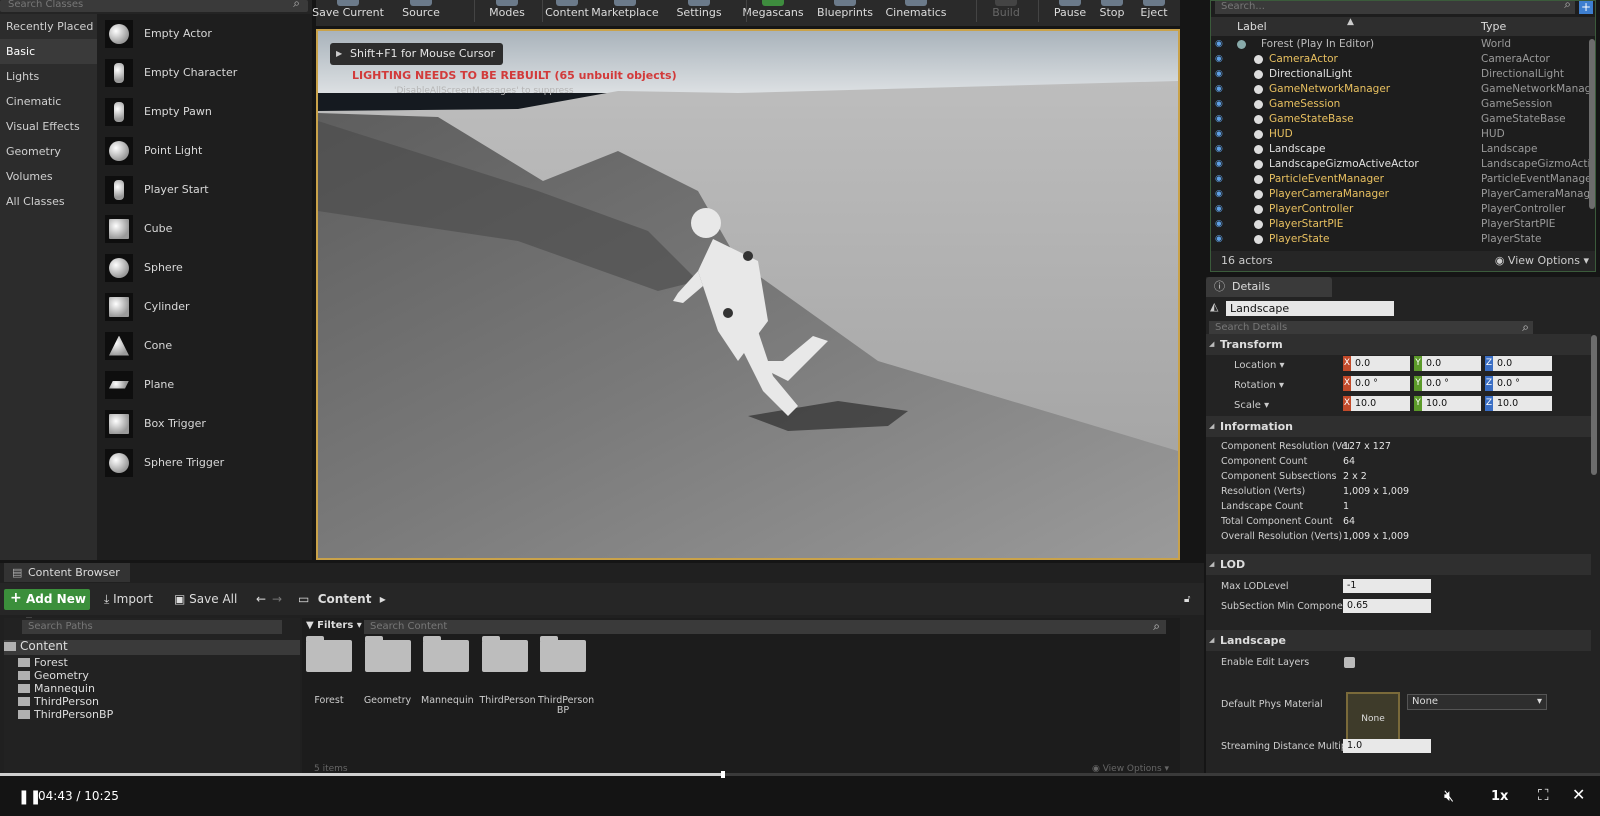 This screenshot has height=816, width=1600. What do you see at coordinates (1387, 606) in the screenshot?
I see `subsection-field: 0.65` at bounding box center [1387, 606].